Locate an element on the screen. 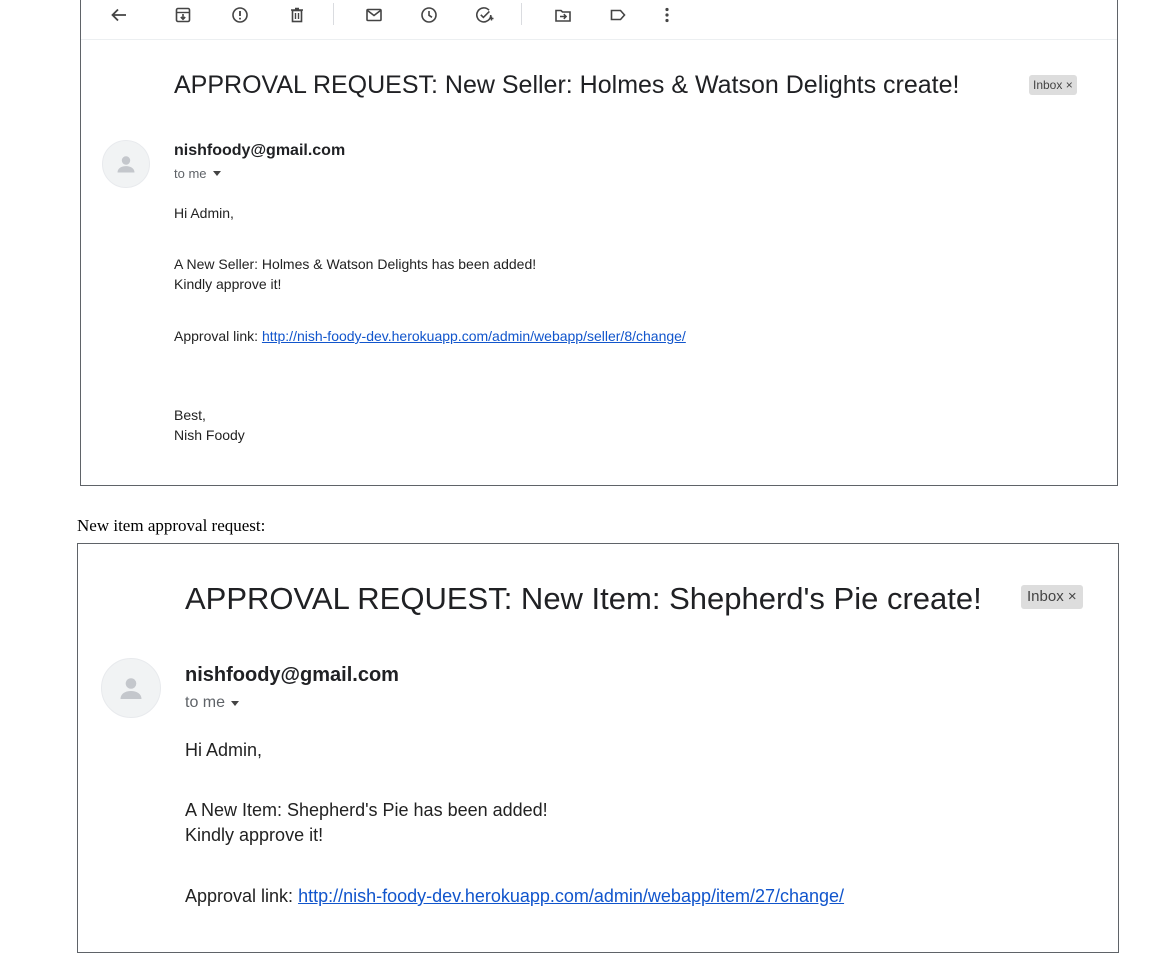 This screenshot has height=953, width=1167. labels-icon is located at coordinates (618, 15).